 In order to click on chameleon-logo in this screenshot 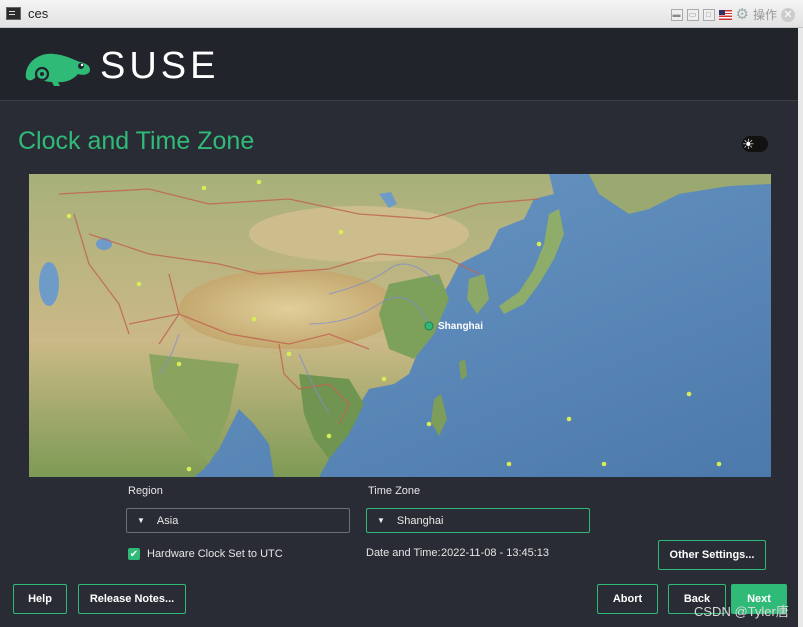, I will do `click(58, 69)`.